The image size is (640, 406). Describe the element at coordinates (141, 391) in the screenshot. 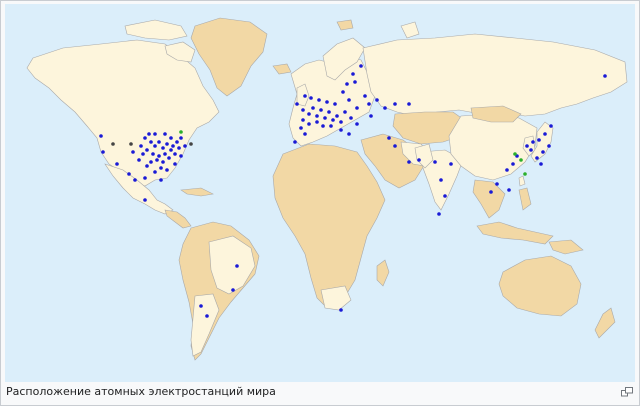

I see `map-caption: Расположение атомных электростанций мира` at that location.